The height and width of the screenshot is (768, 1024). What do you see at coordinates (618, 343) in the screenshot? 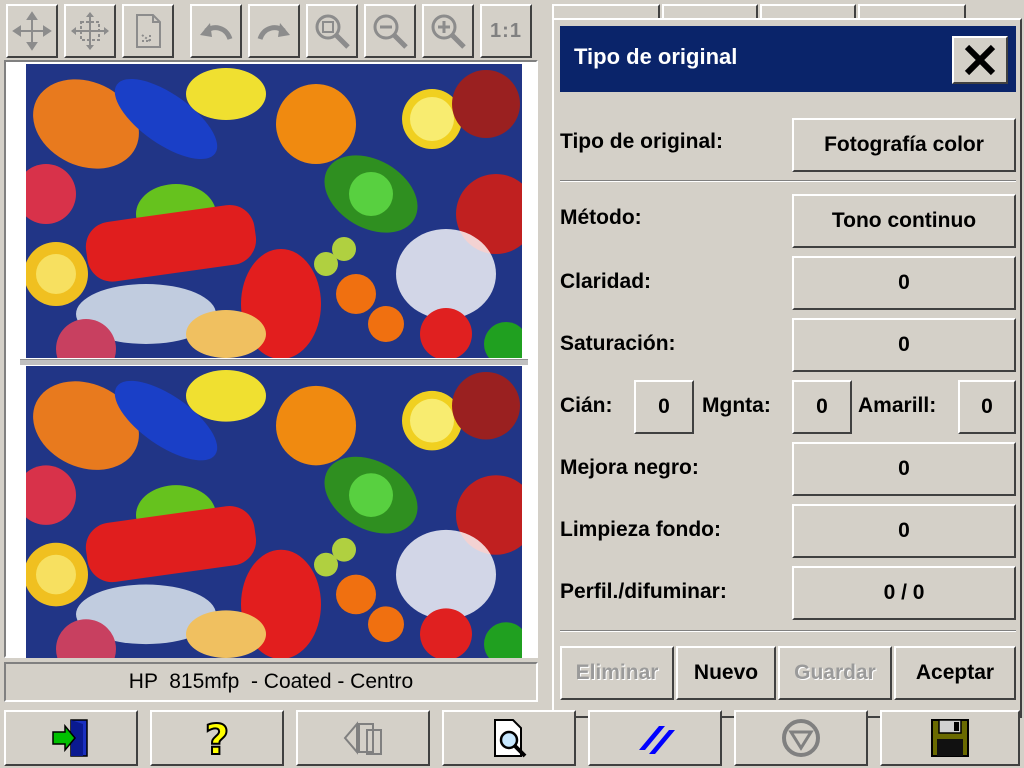
I see `saturation-label: Saturación:` at bounding box center [618, 343].